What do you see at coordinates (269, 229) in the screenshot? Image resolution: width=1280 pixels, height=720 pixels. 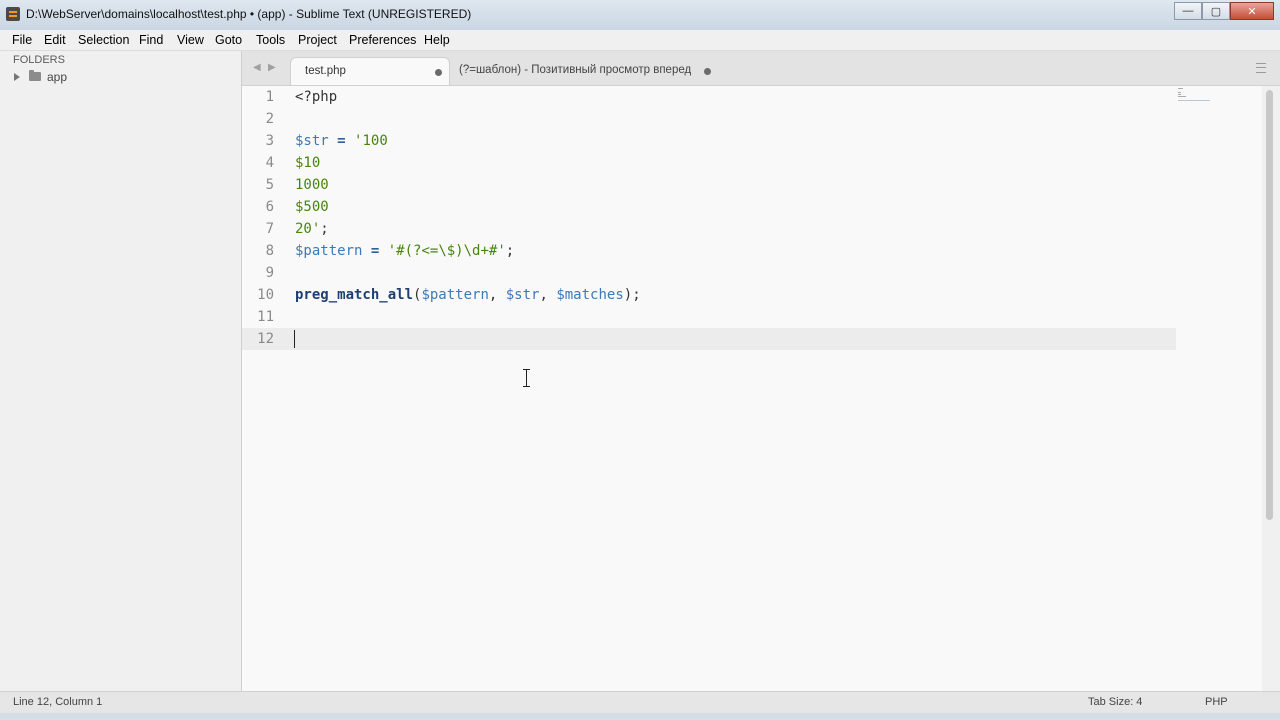 I see `line-number: 7` at bounding box center [269, 229].